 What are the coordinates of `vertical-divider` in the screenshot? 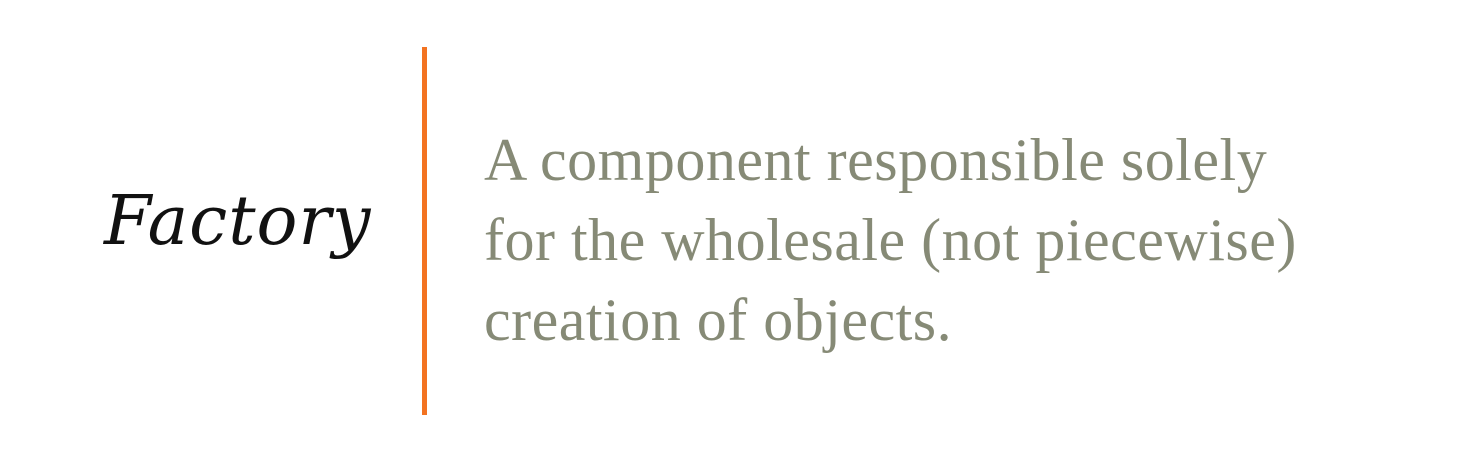 It's located at (424, 231).